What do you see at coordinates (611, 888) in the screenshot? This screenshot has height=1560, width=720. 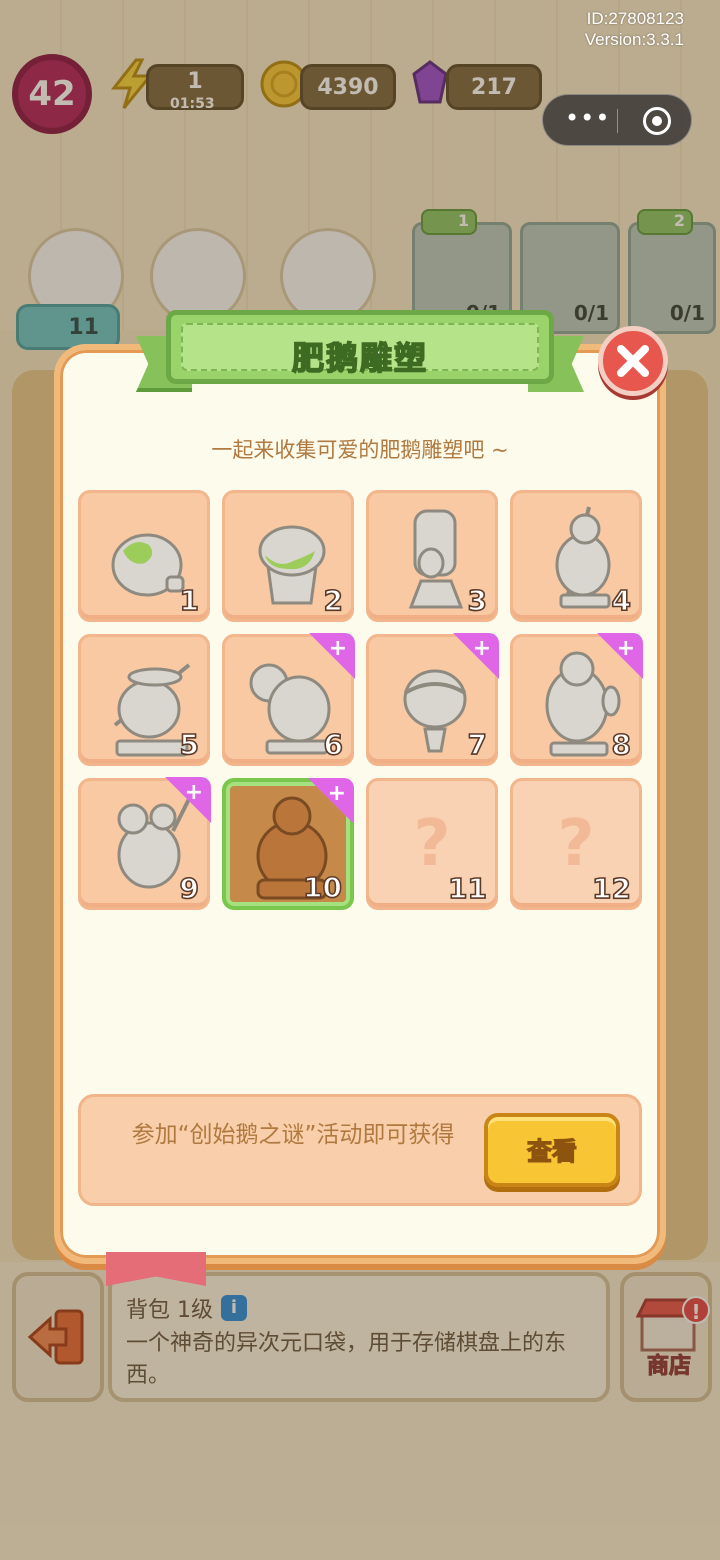 I see `sculpture-number: 12` at bounding box center [611, 888].